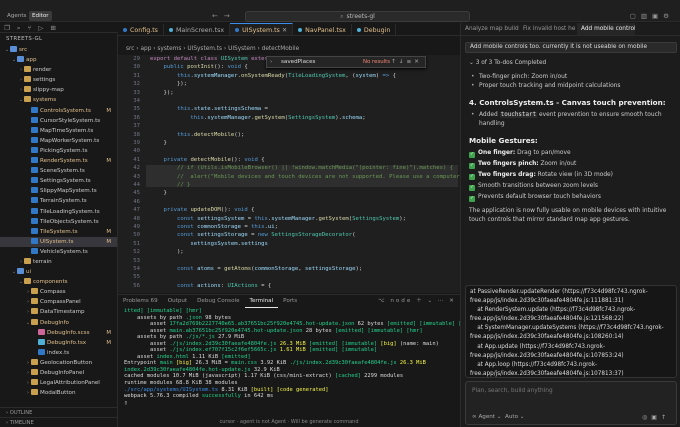 The height and width of the screenshot is (427, 680). What do you see at coordinates (10, 28) in the screenshot?
I see `files-icon: ❐` at bounding box center [10, 28].